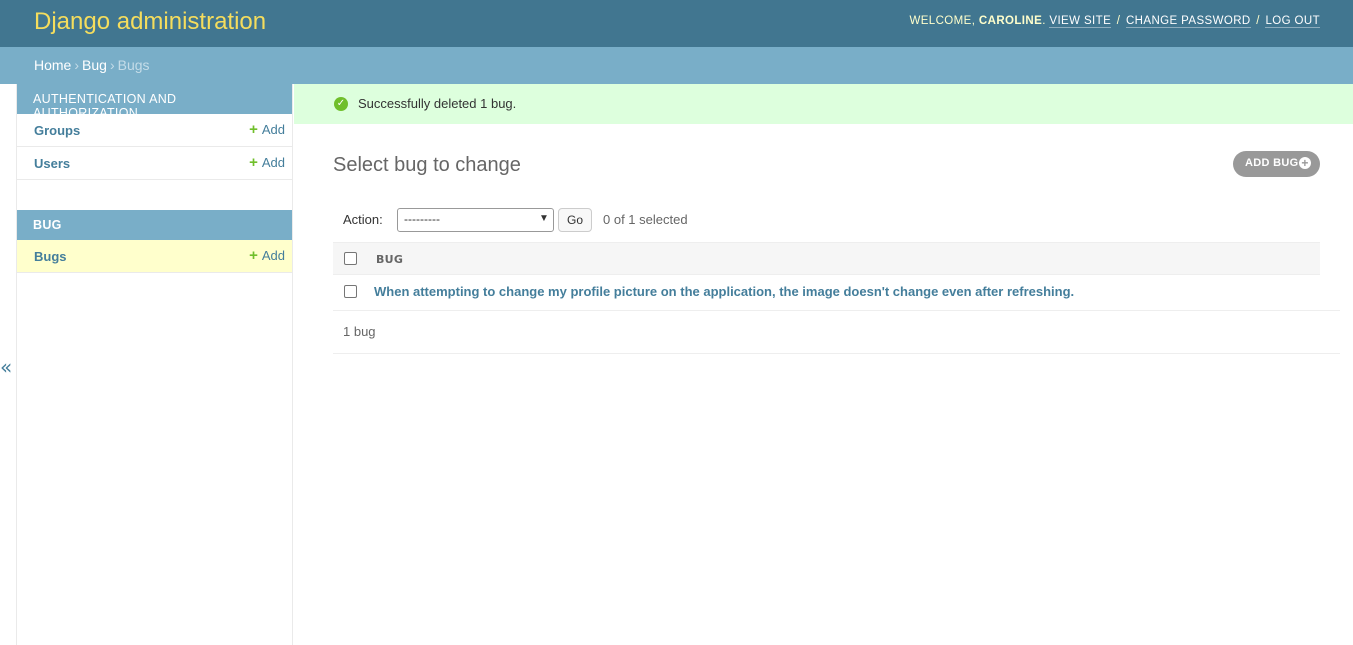 This screenshot has width=1353, height=645. Describe the element at coordinates (350, 258) in the screenshot. I see `select-all-checkbox` at that location.